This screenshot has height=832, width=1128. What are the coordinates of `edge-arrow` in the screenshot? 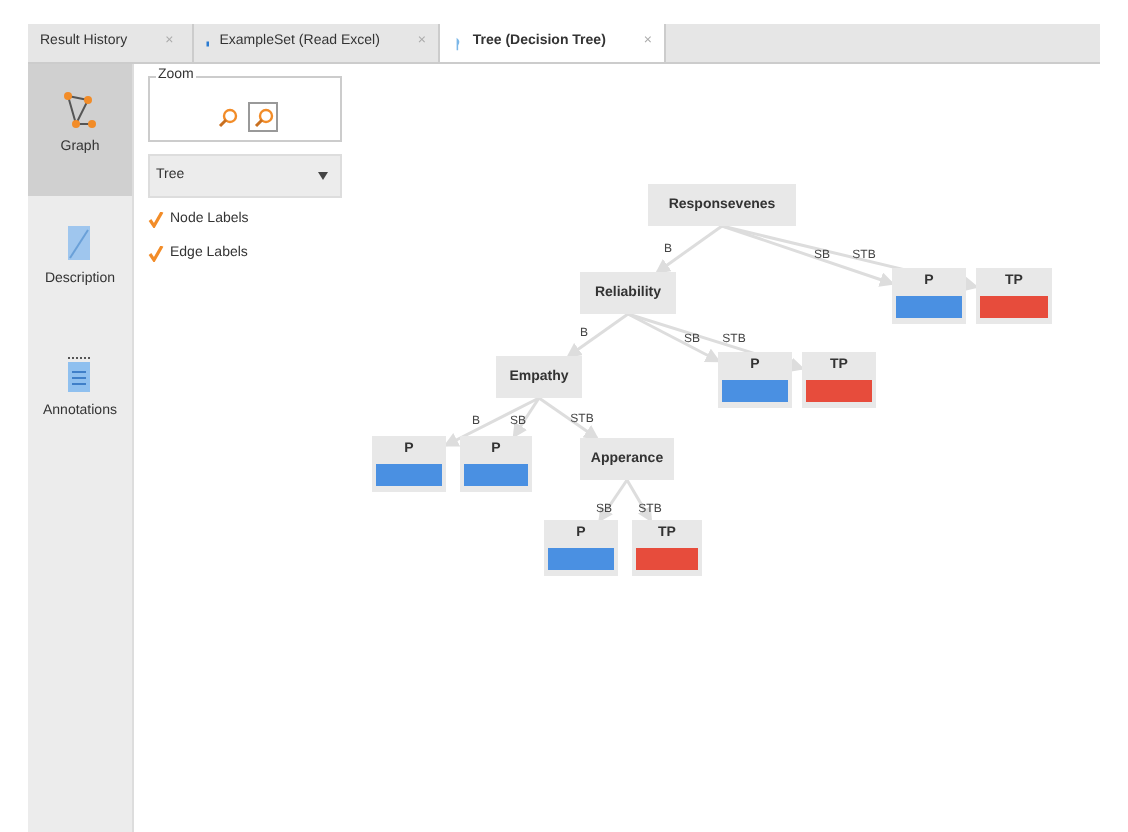 It's located at (613, 501).